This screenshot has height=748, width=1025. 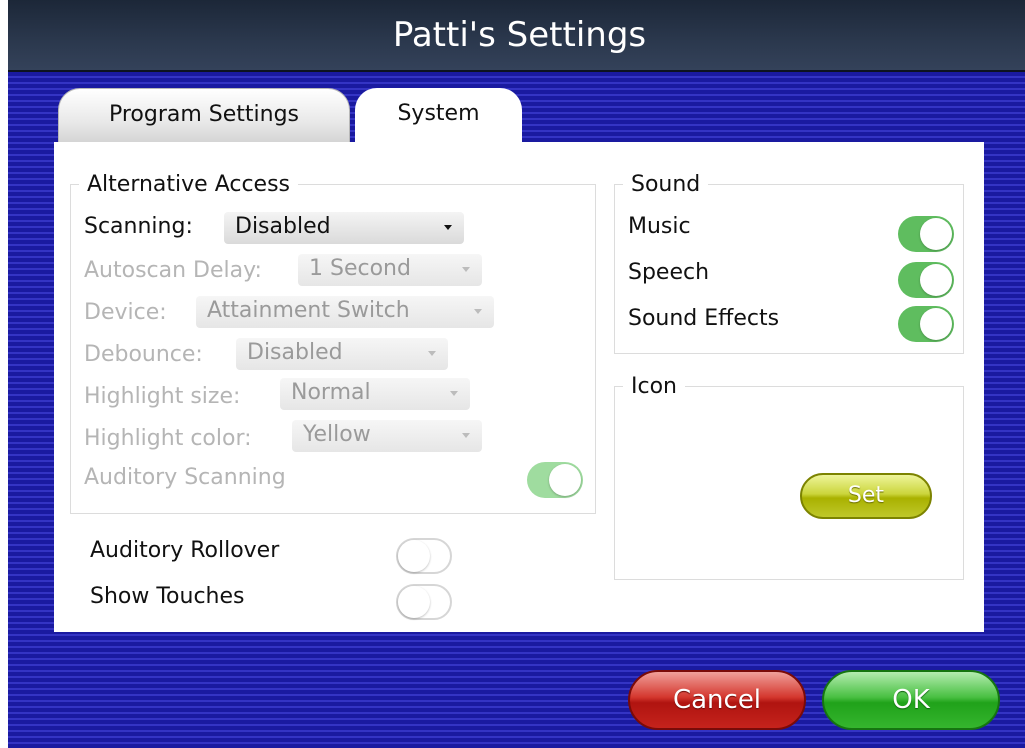 What do you see at coordinates (331, 392) in the screenshot?
I see `highlight-size-value: Normal` at bounding box center [331, 392].